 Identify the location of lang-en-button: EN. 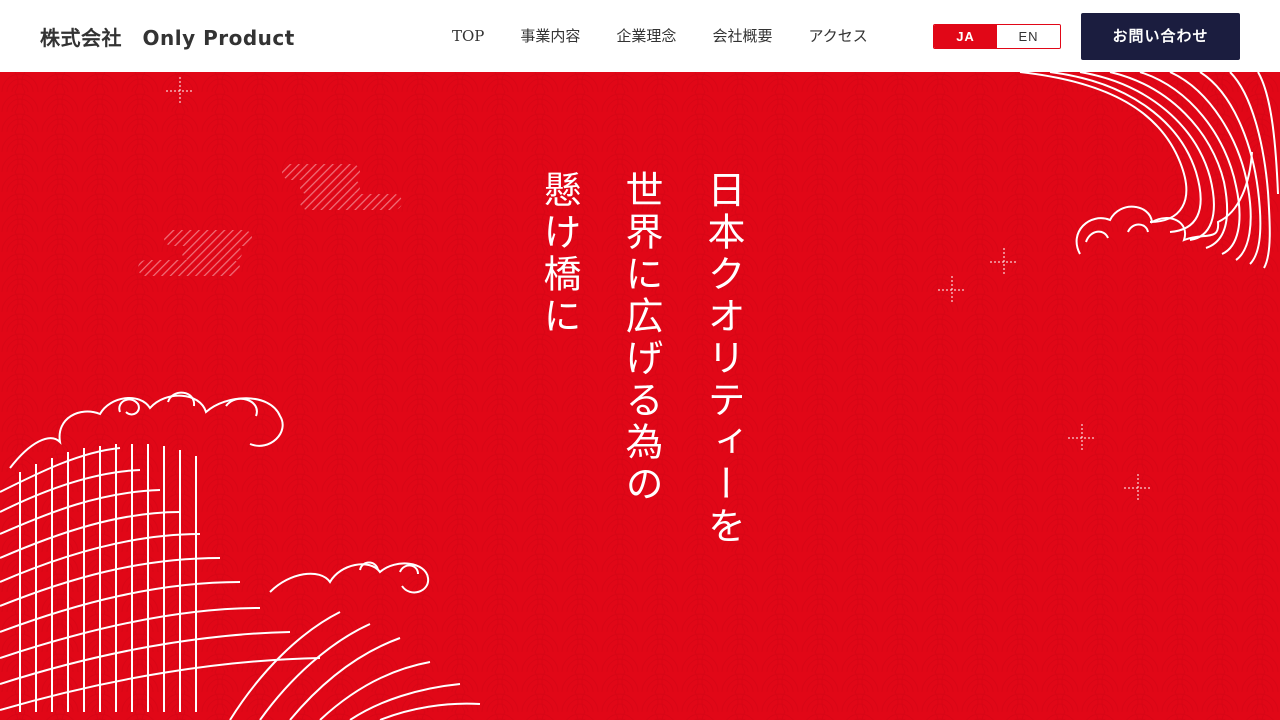
(1028, 36).